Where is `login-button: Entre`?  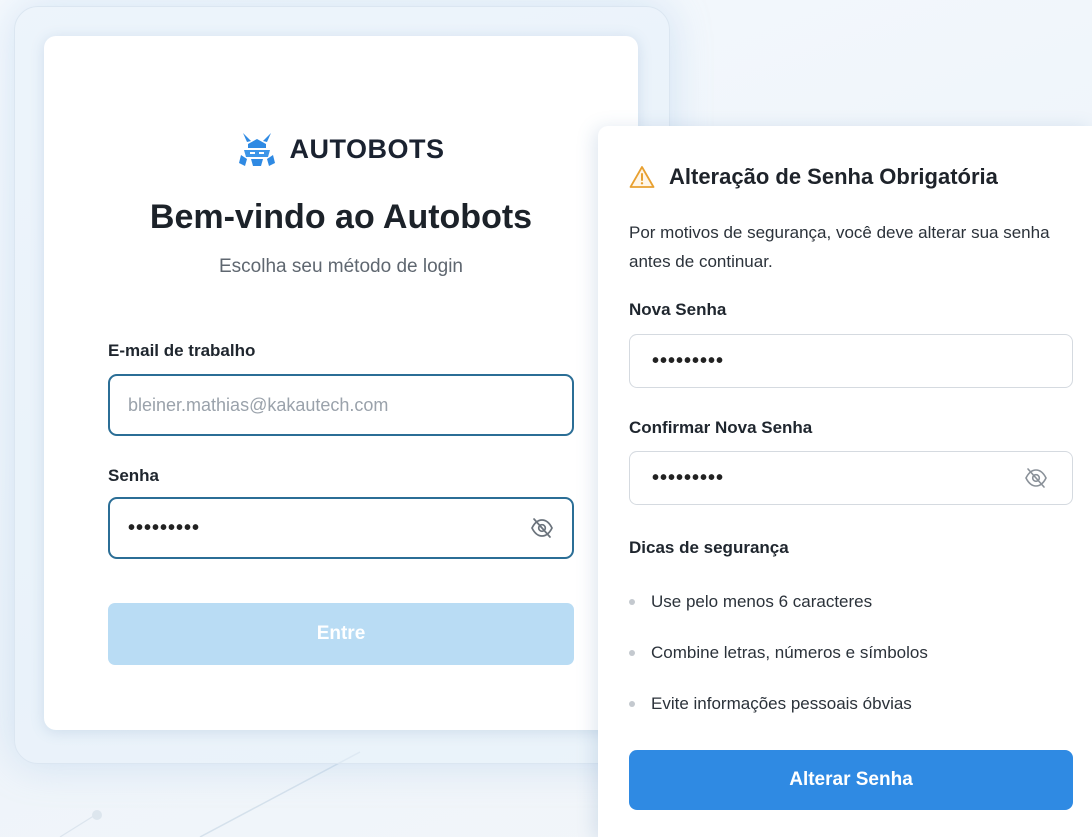 login-button: Entre is located at coordinates (341, 634).